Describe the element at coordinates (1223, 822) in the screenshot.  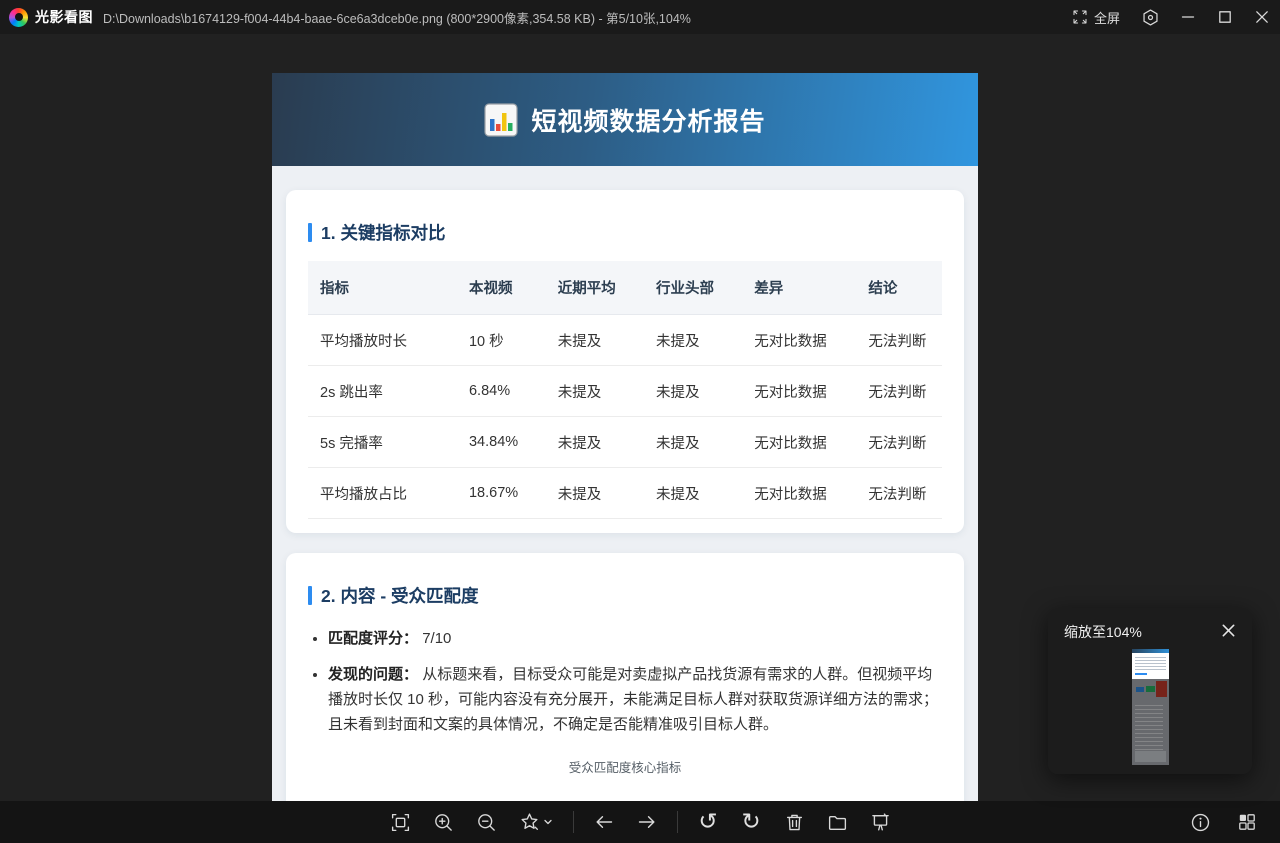
I see `toolbar-right-group` at that location.